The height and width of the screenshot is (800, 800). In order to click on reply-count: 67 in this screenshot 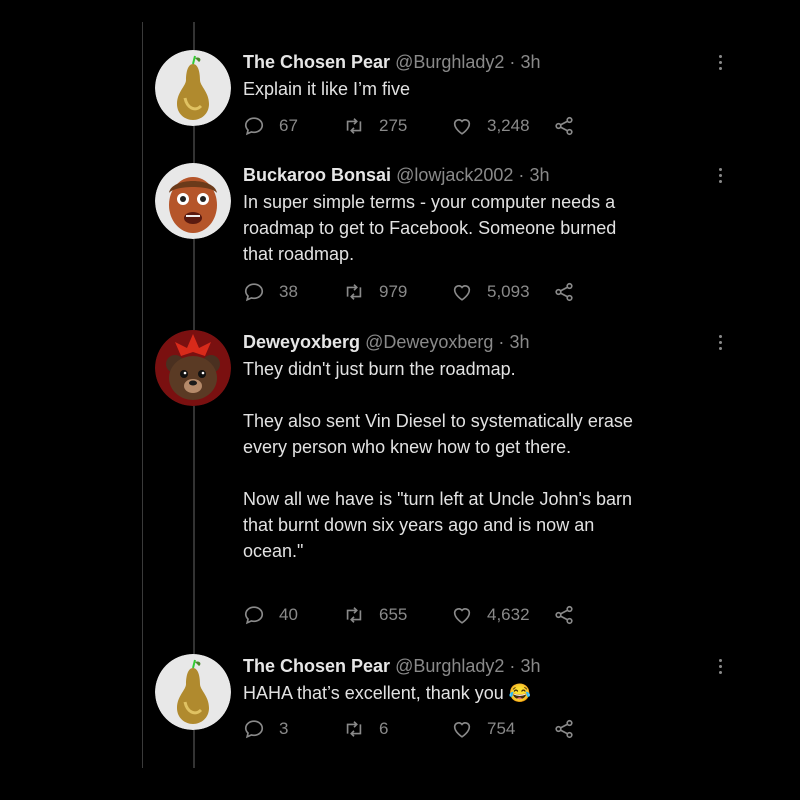, I will do `click(288, 125)`.